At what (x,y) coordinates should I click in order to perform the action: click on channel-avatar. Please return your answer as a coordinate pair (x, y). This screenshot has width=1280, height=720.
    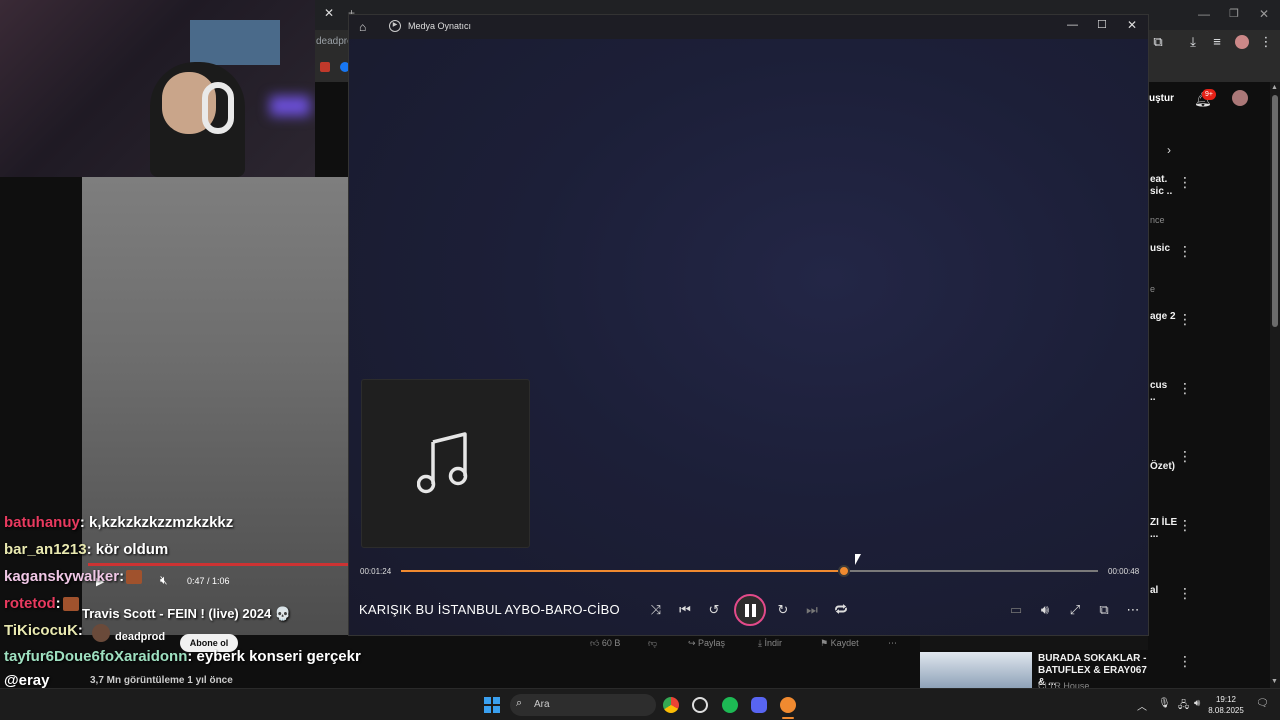
    Looking at the image, I should click on (101, 633).